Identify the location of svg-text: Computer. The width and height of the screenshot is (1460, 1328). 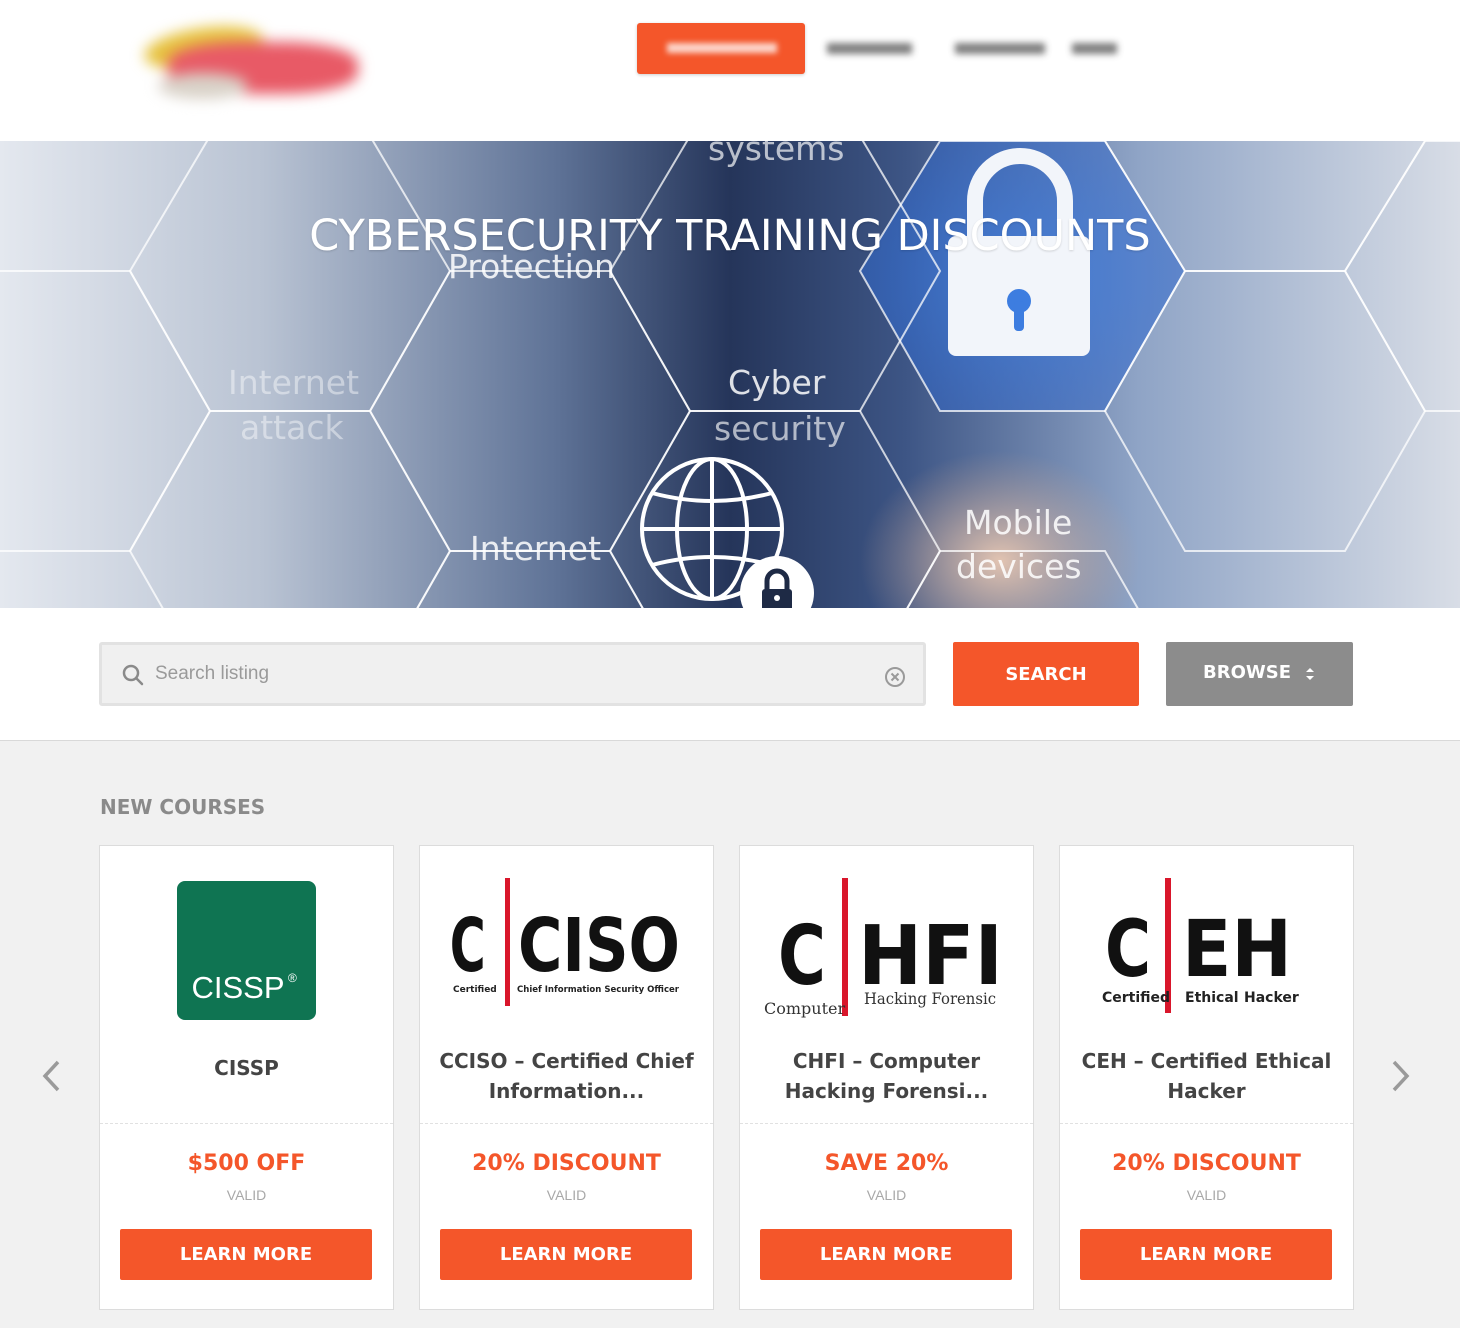
(804, 1008).